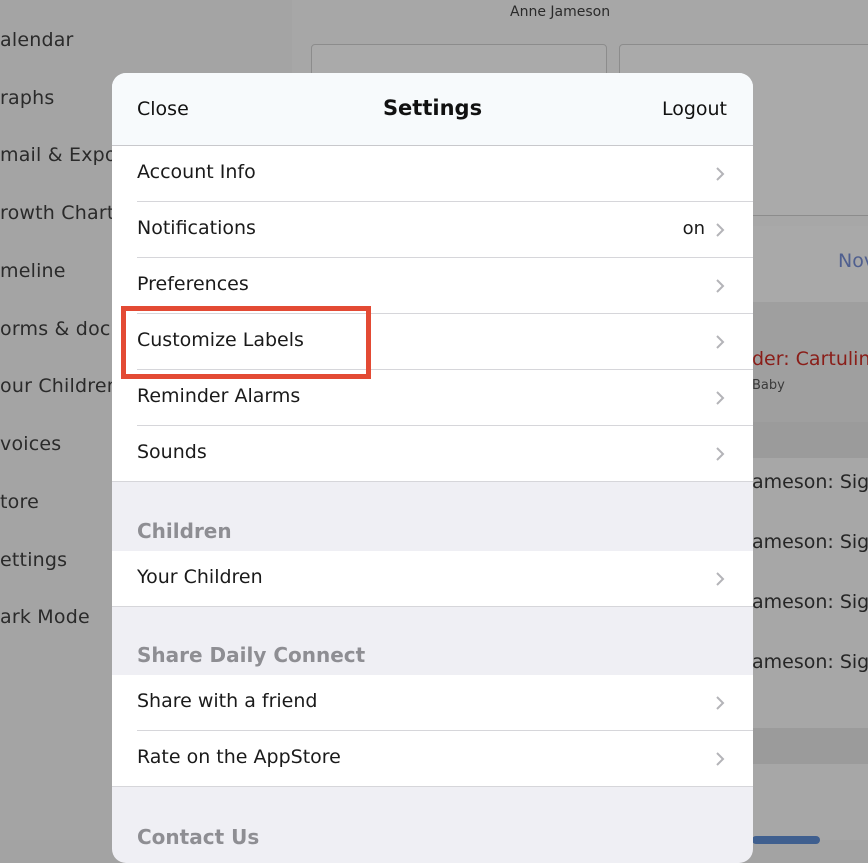  What do you see at coordinates (59, 386) in the screenshot?
I see `sidebar-item-your-children: our Children` at bounding box center [59, 386].